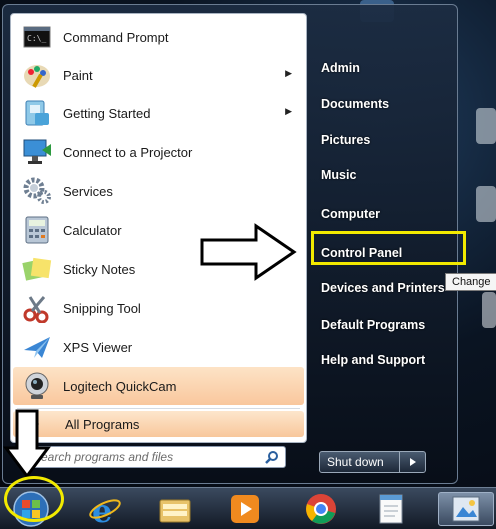 The image size is (496, 529). What do you see at coordinates (37, 152) in the screenshot?
I see `projector-icon` at bounding box center [37, 152].